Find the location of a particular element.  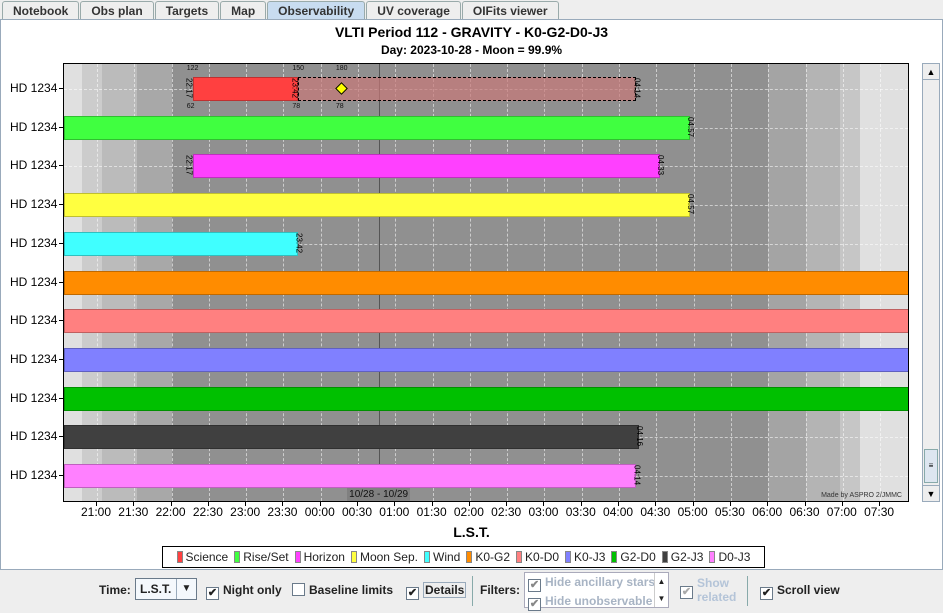

elevation-label: 78 is located at coordinates (296, 106).